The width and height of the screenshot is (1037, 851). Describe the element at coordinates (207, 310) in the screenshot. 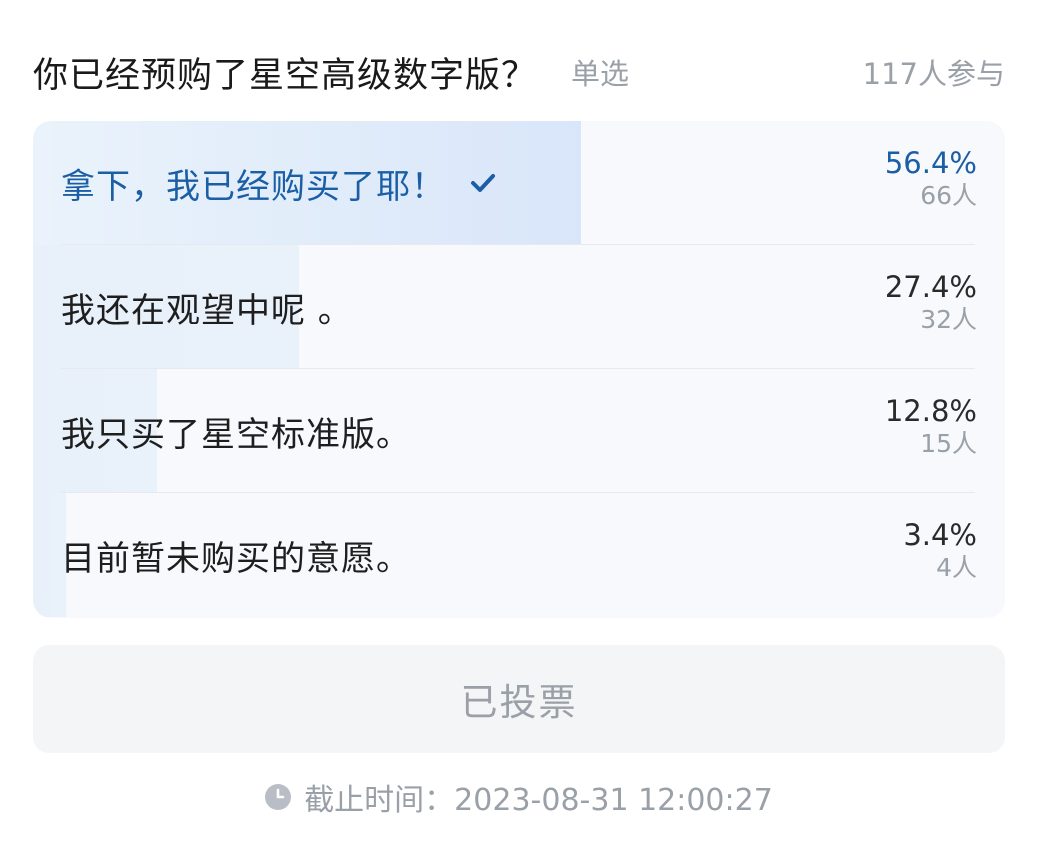

I see `option-label: 我还在观望中呢 。` at that location.